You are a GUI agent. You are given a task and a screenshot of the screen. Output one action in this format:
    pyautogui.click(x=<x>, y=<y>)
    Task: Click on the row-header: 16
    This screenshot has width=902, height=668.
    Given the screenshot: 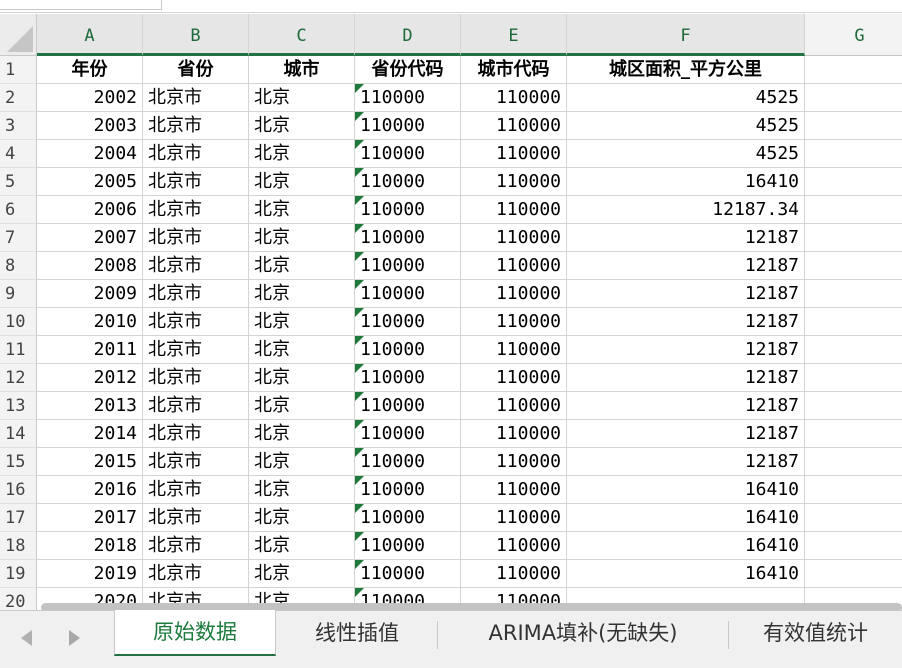 What is the action you would take?
    pyautogui.click(x=18, y=490)
    